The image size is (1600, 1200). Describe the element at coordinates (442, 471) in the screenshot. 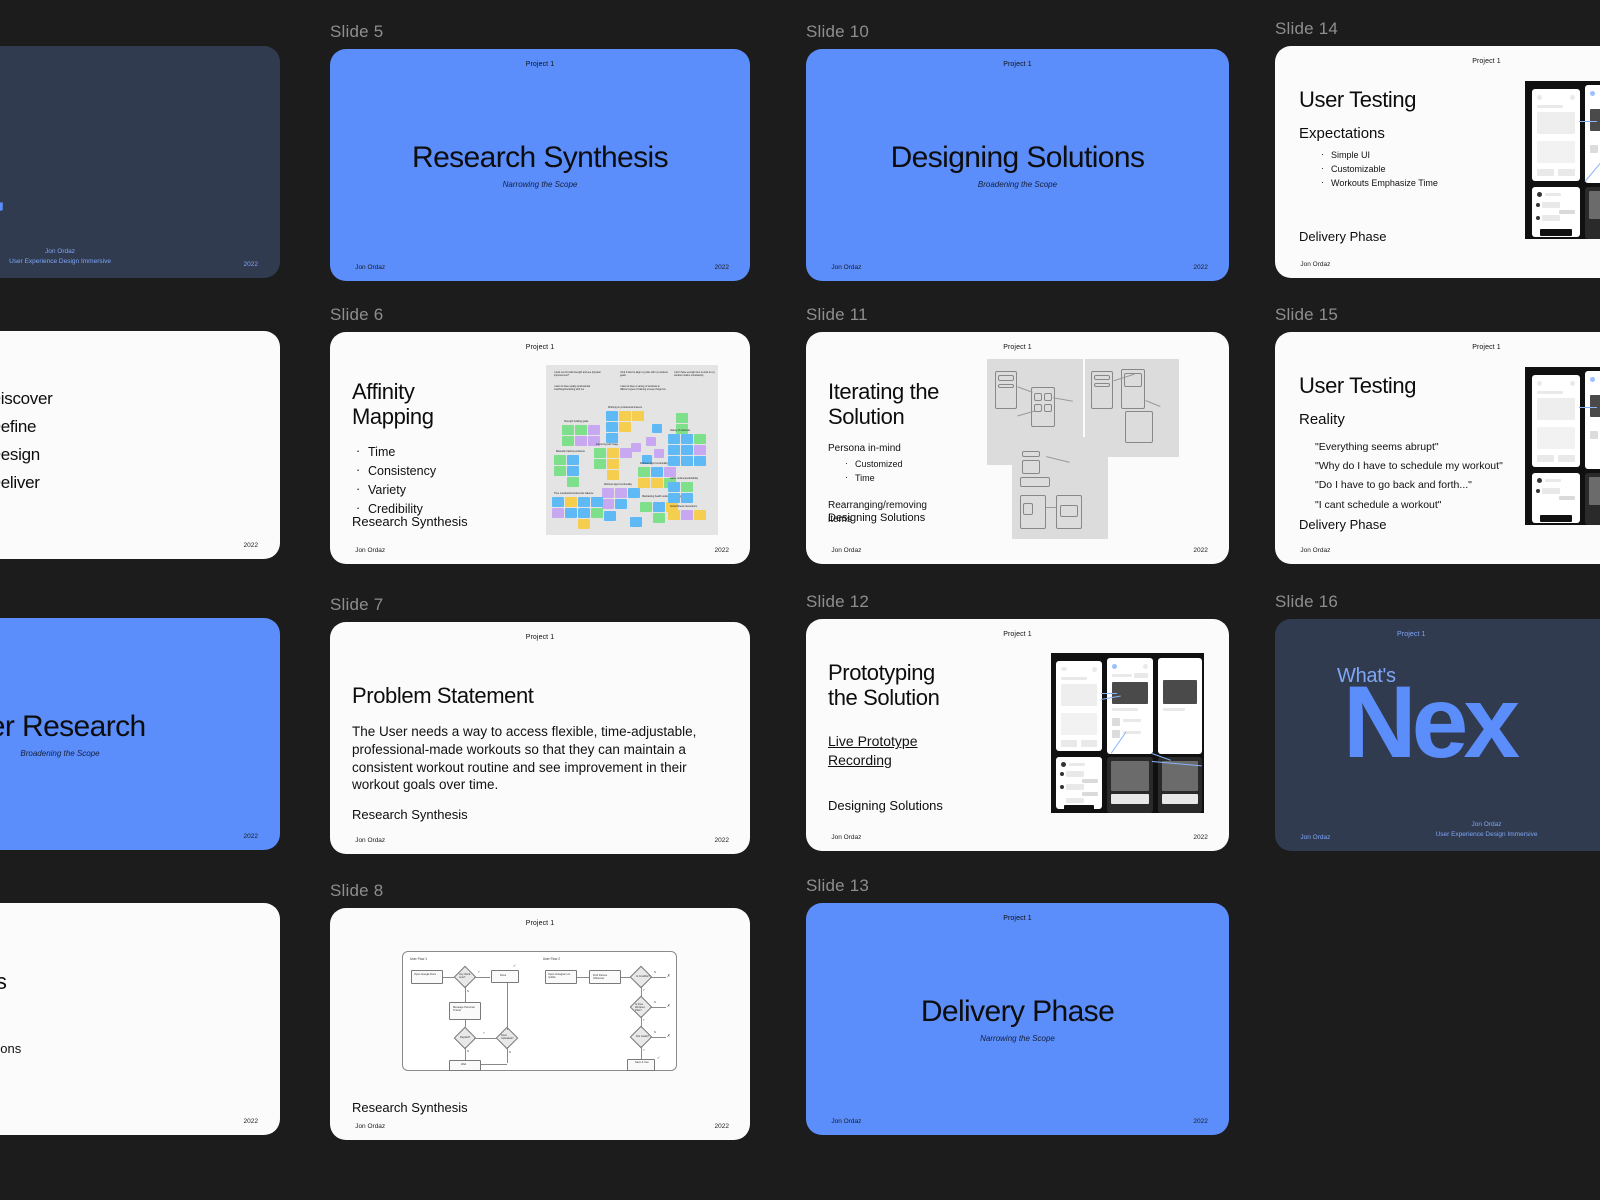

I see `list-item: Consistency` at that location.